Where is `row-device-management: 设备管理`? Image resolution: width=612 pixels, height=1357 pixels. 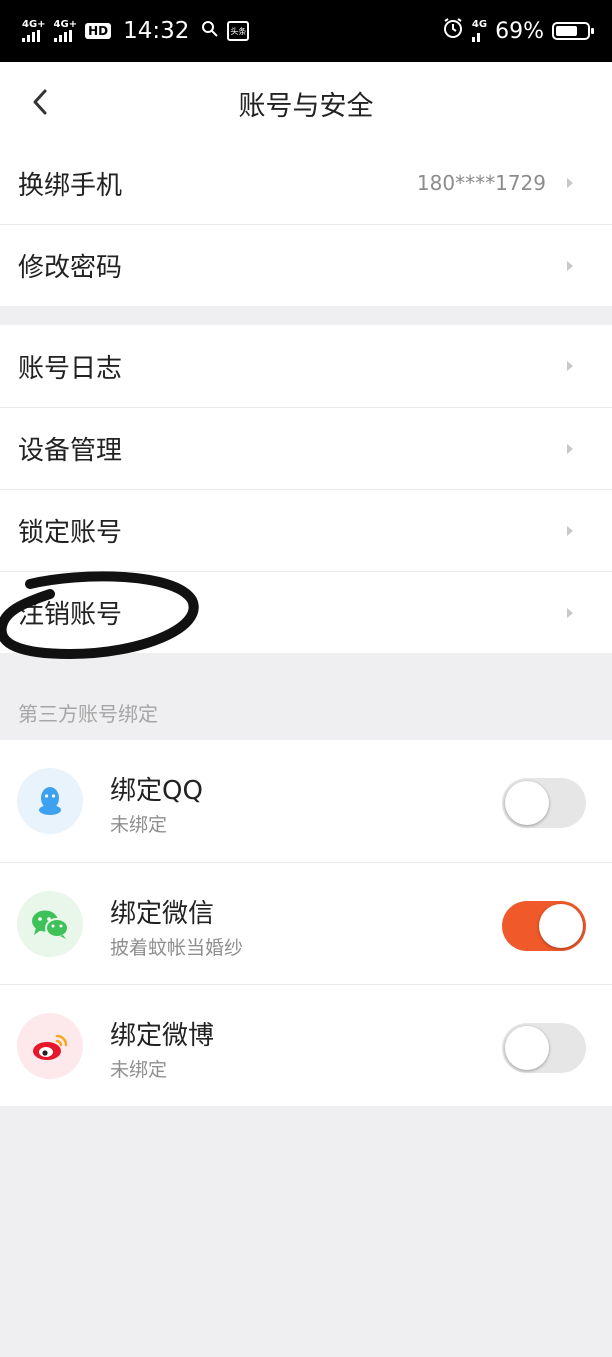 row-device-management: 设备管理 is located at coordinates (306, 448).